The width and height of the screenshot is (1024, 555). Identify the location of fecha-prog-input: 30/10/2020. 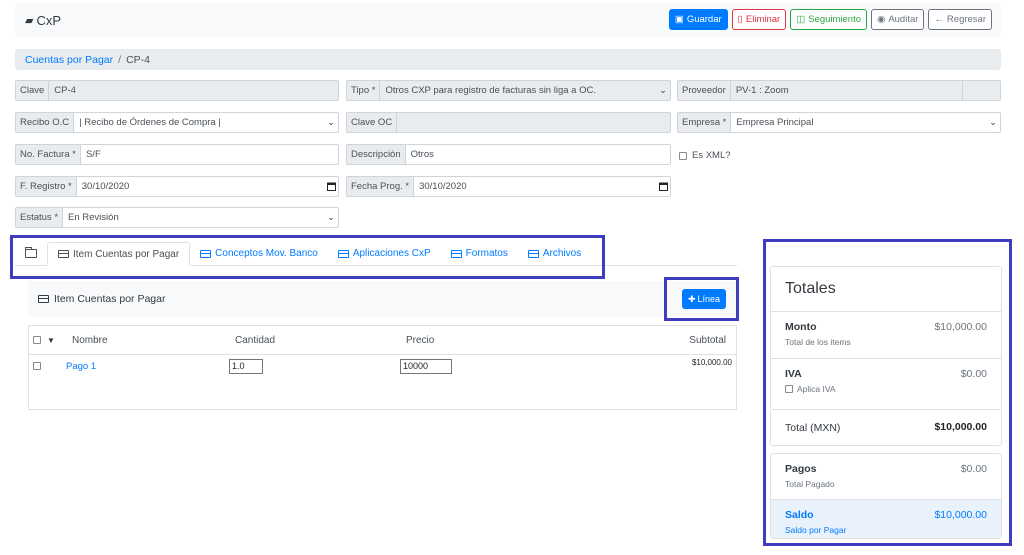
(535, 186).